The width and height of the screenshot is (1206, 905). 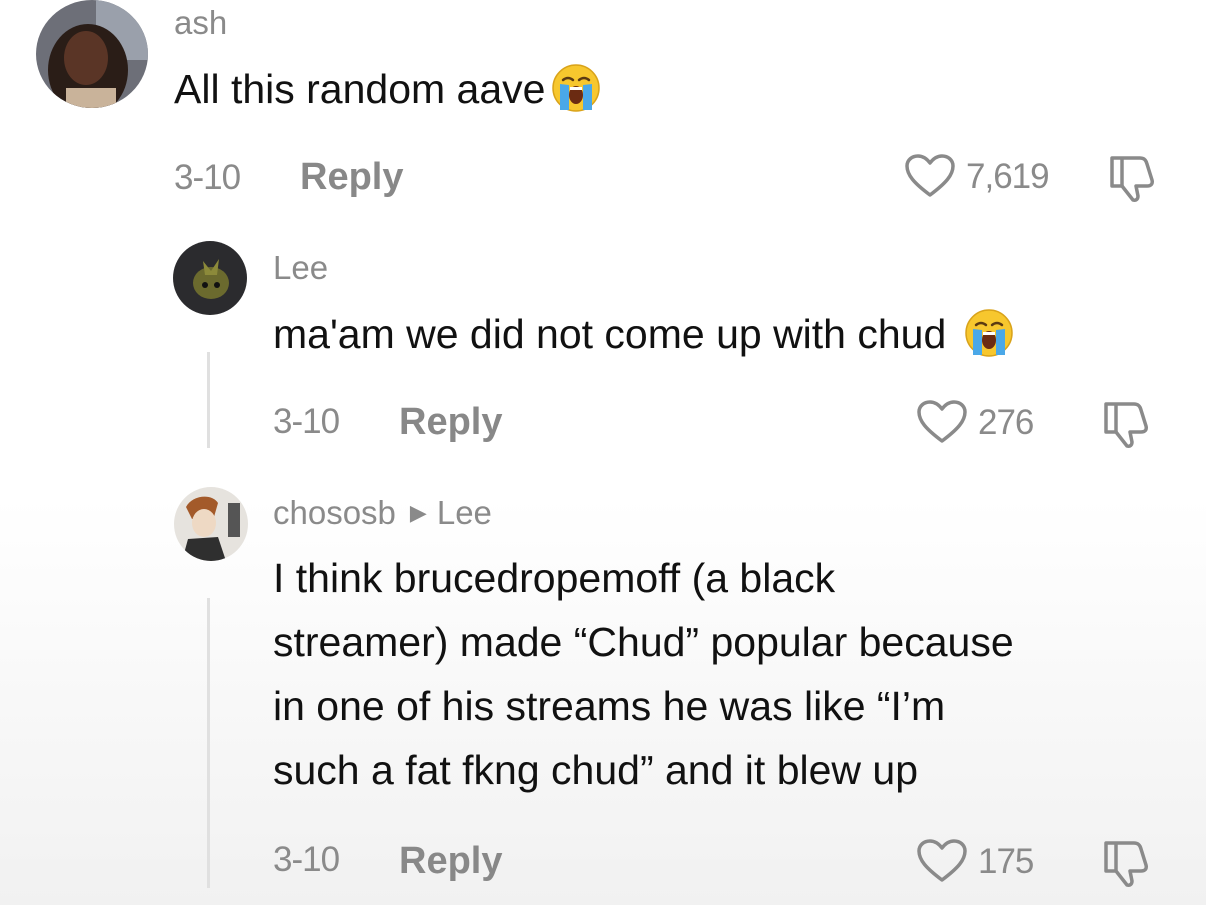 What do you see at coordinates (596, 770) in the screenshot?
I see `comment-line: such a fat fkng chud” and it blew up` at bounding box center [596, 770].